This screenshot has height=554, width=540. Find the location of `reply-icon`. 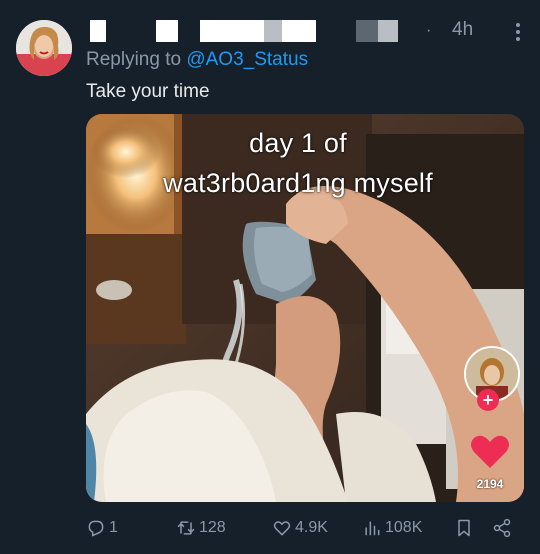

reply-icon is located at coordinates (96, 528).